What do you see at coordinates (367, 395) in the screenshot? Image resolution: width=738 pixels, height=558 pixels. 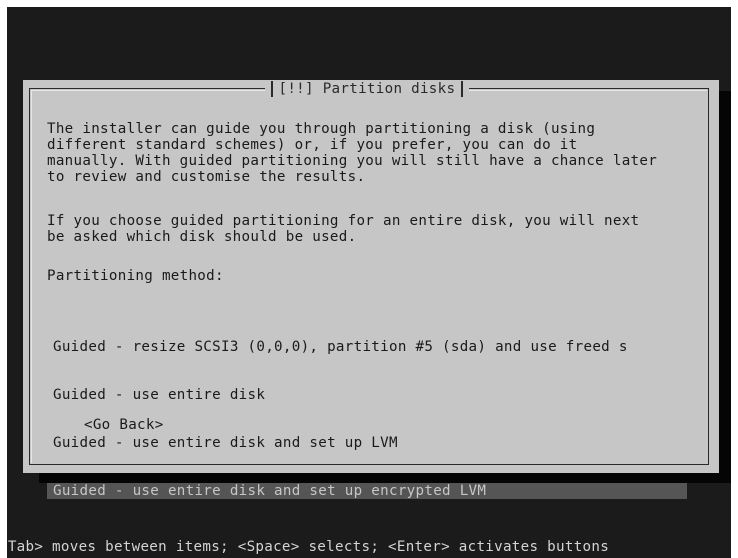 I see `option-guided-entire-disk: Guided - use entire disk` at bounding box center [367, 395].